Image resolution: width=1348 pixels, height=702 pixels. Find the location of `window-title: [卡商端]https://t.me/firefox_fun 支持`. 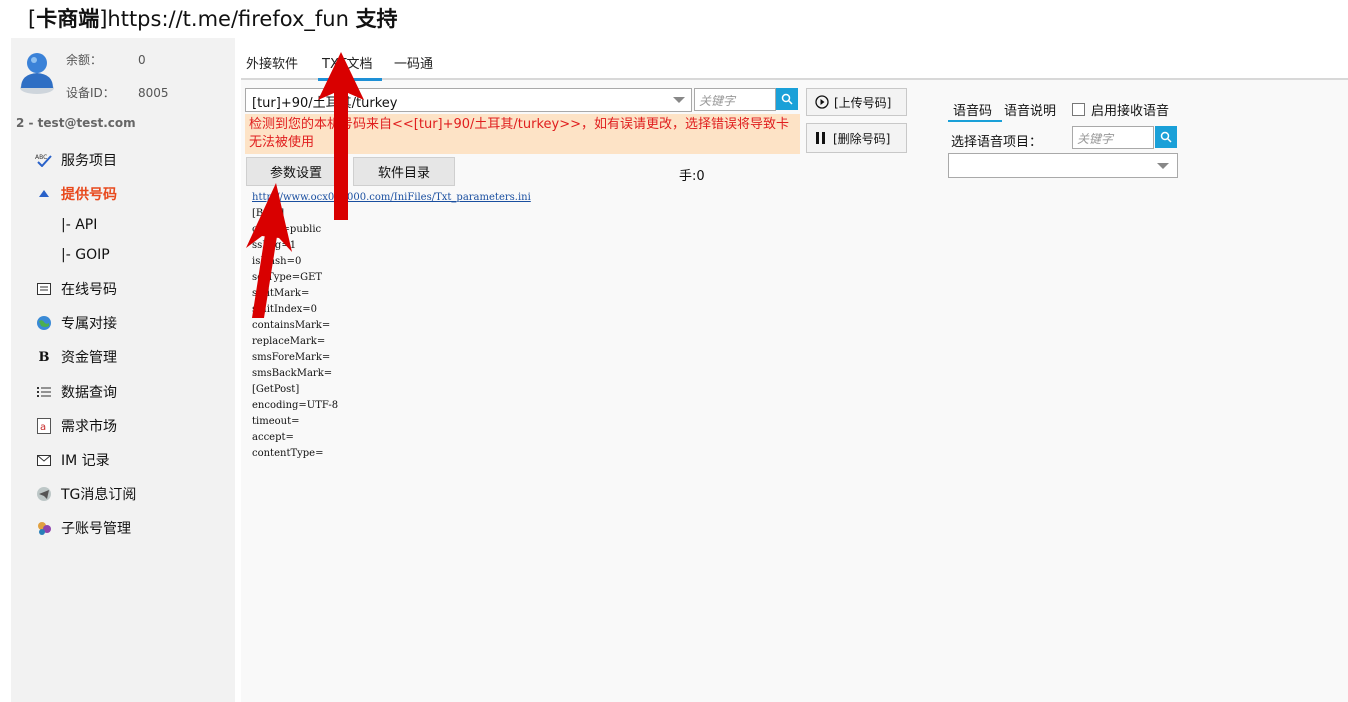

window-title: [卡商端]https://t.me/firefox_fun 支持 is located at coordinates (213, 18).